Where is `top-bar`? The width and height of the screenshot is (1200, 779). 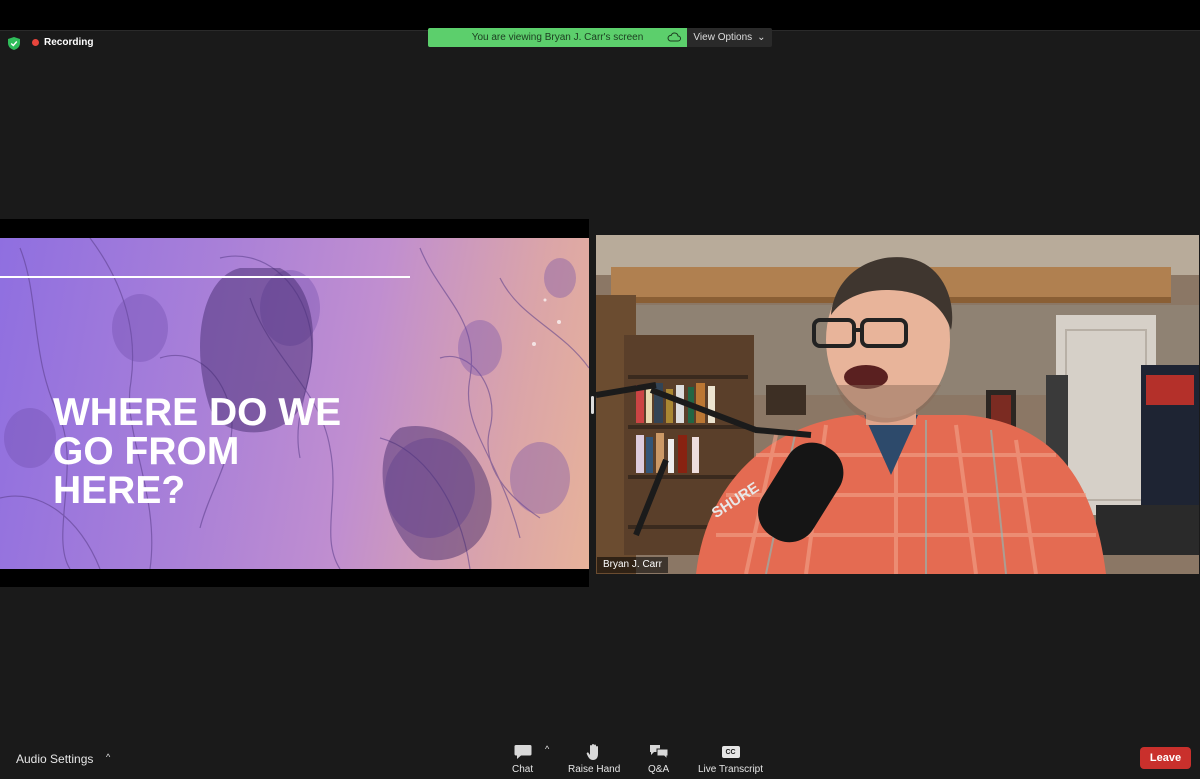 top-bar is located at coordinates (600, 15).